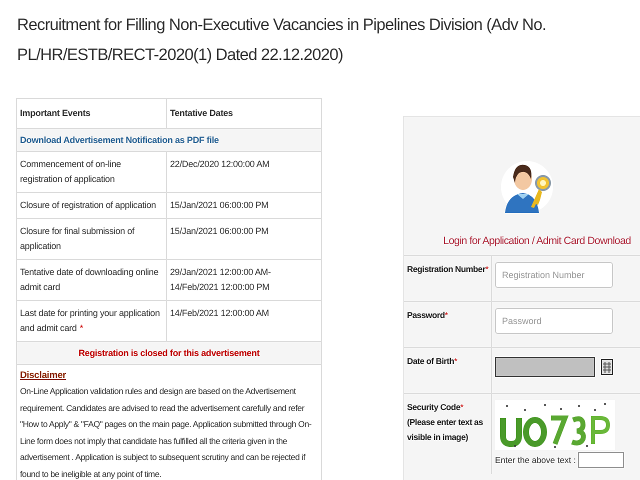 Image resolution: width=640 pixels, height=480 pixels. What do you see at coordinates (166, 432) in the screenshot?
I see `disclaimer-text: On-Line Application validation rules and design are based on the Advertisement requirement. Candidates are advised to read the advertisement carefully and refer "How to Apply" & "FAQ" pages on the main page. Application submitted through On-Line form does not imply that candidate has fulfilled all the criteria given in the advertisement . Application is subject to subsequent scrutiny and can be rejected if found to be ineligible at any point of time.` at bounding box center [166, 432].